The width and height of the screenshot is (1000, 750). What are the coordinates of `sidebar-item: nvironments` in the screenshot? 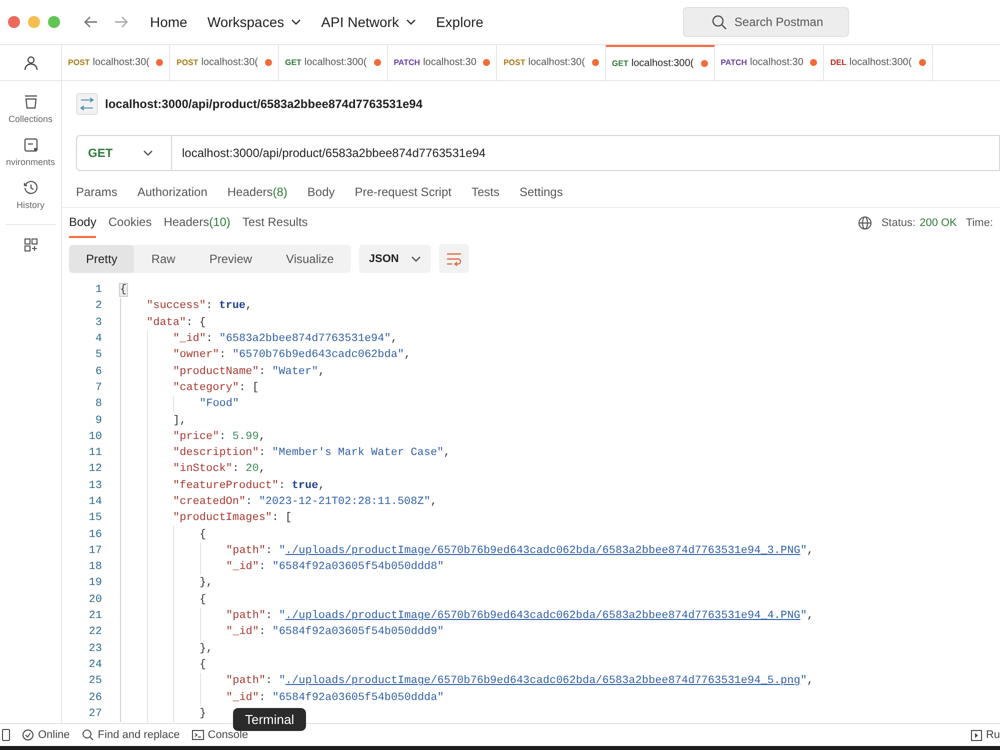 It's located at (30, 149).